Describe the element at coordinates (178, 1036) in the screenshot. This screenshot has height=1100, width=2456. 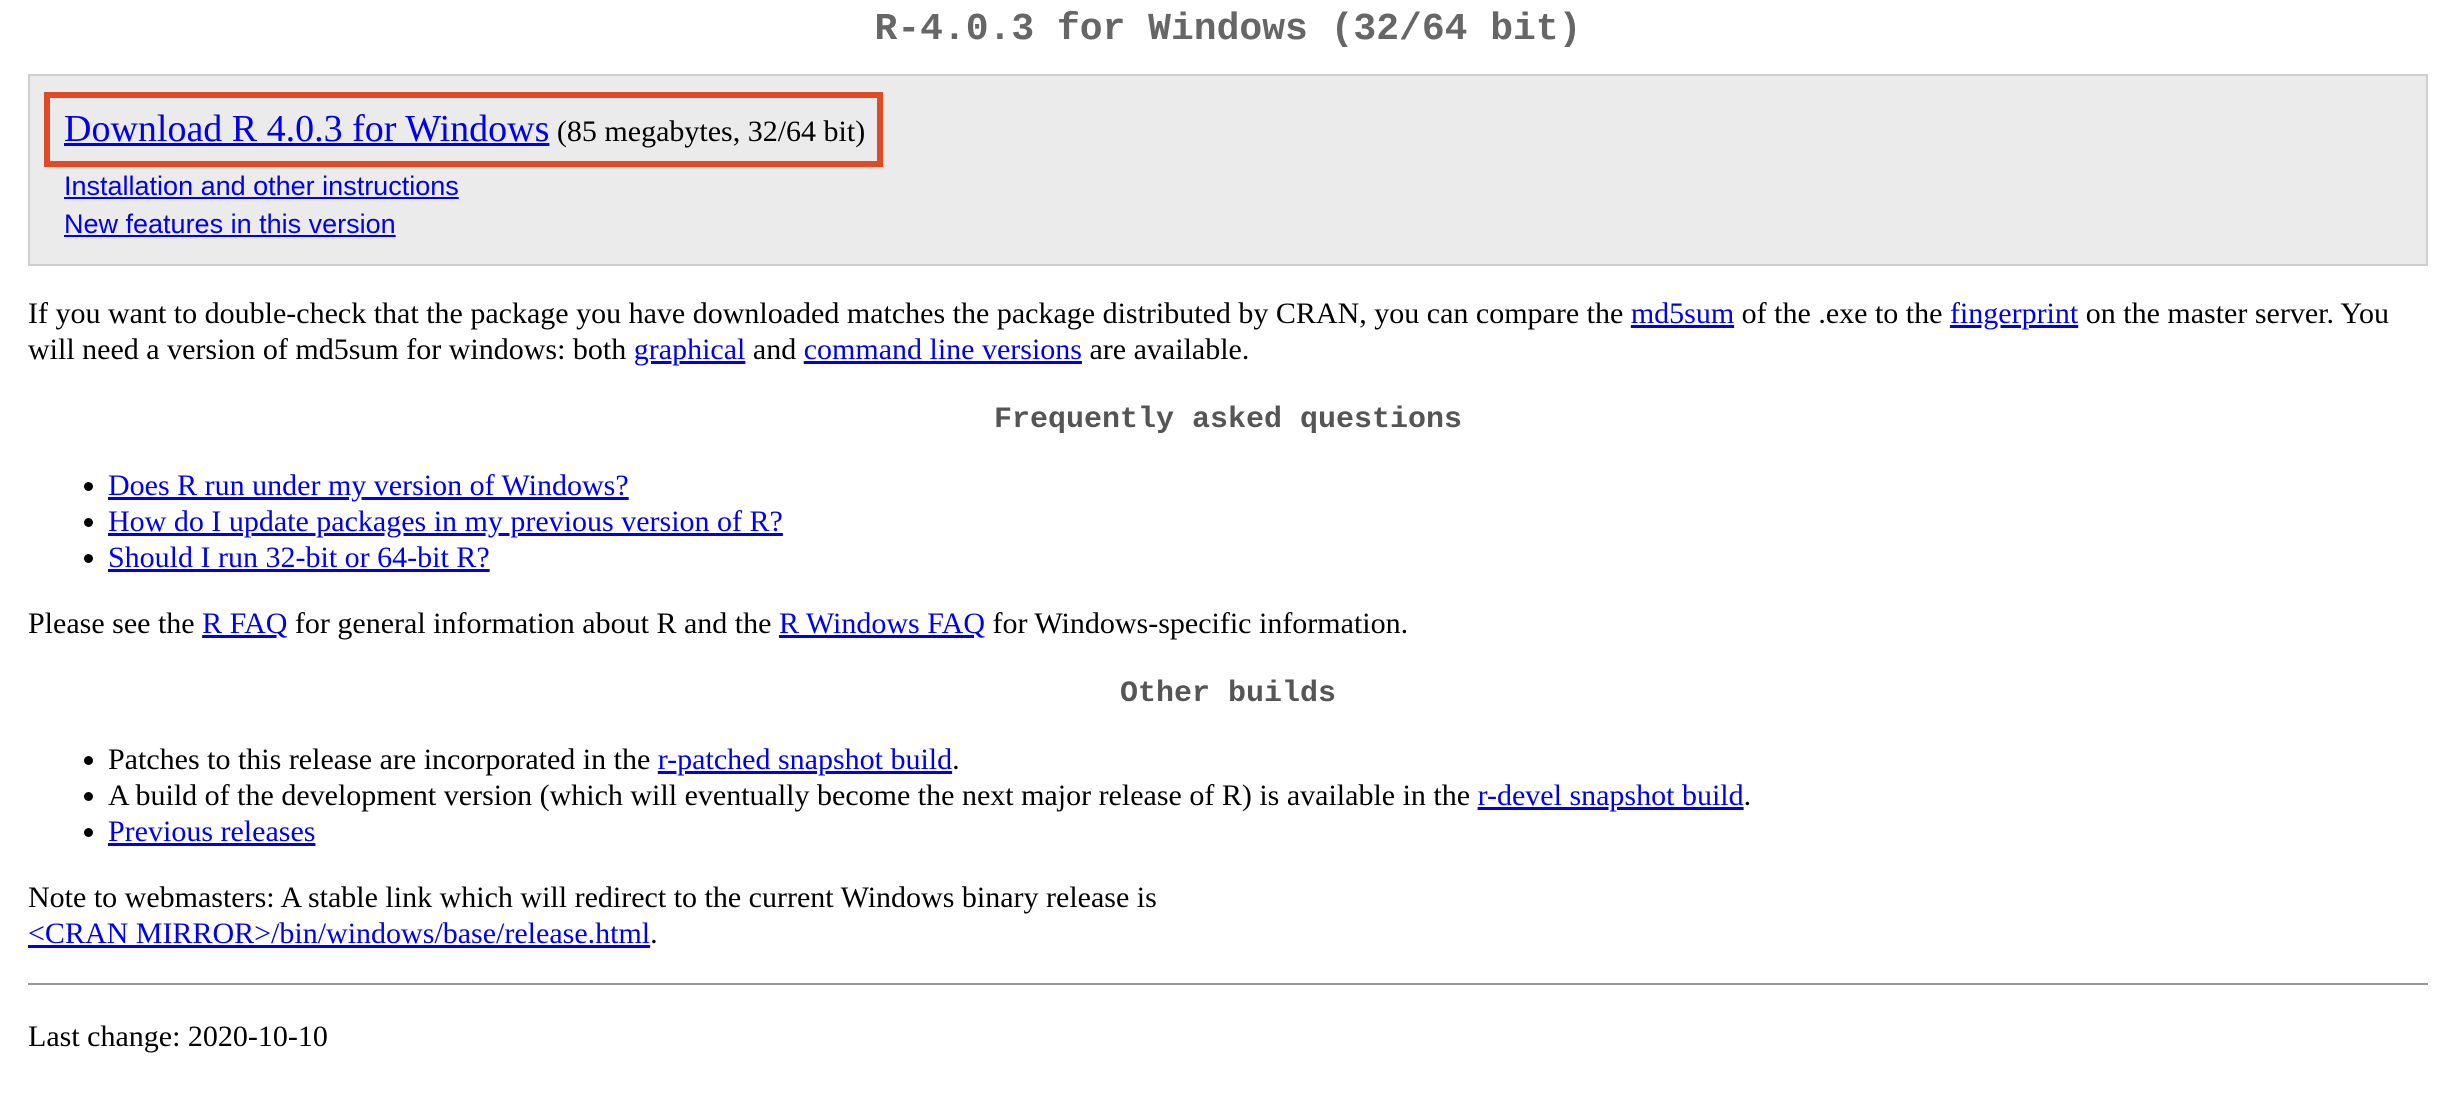
I see `last-change-text: Last change: 2020-10-10` at that location.